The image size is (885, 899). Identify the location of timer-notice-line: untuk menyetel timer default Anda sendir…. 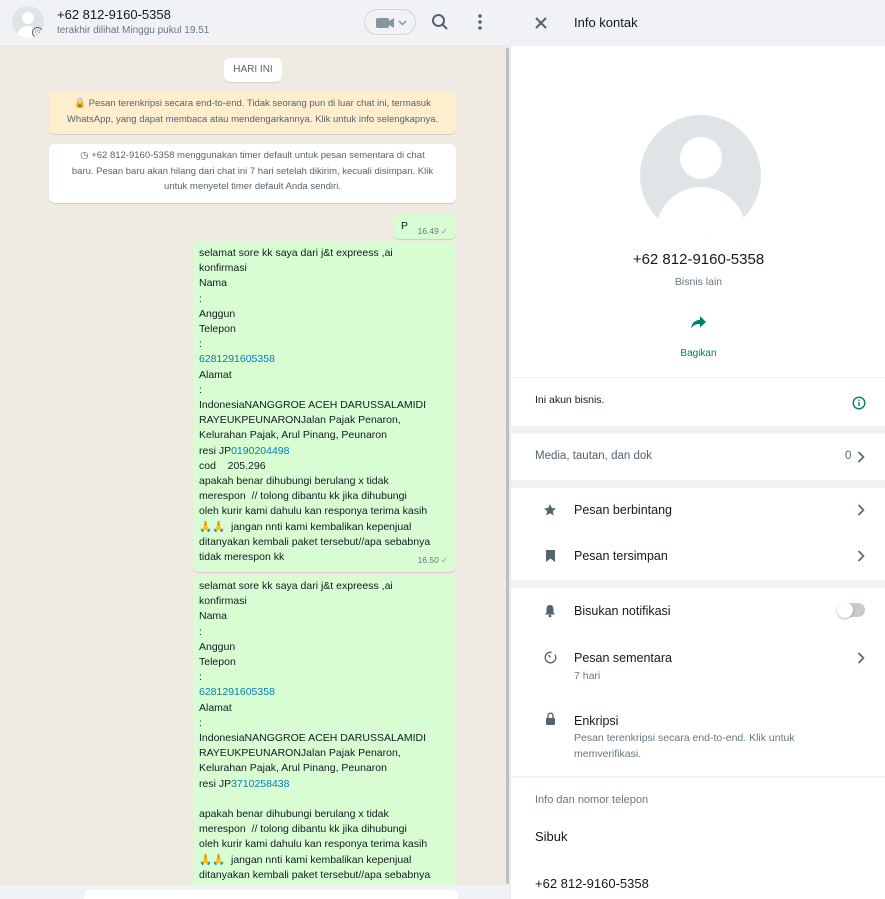
(252, 186).